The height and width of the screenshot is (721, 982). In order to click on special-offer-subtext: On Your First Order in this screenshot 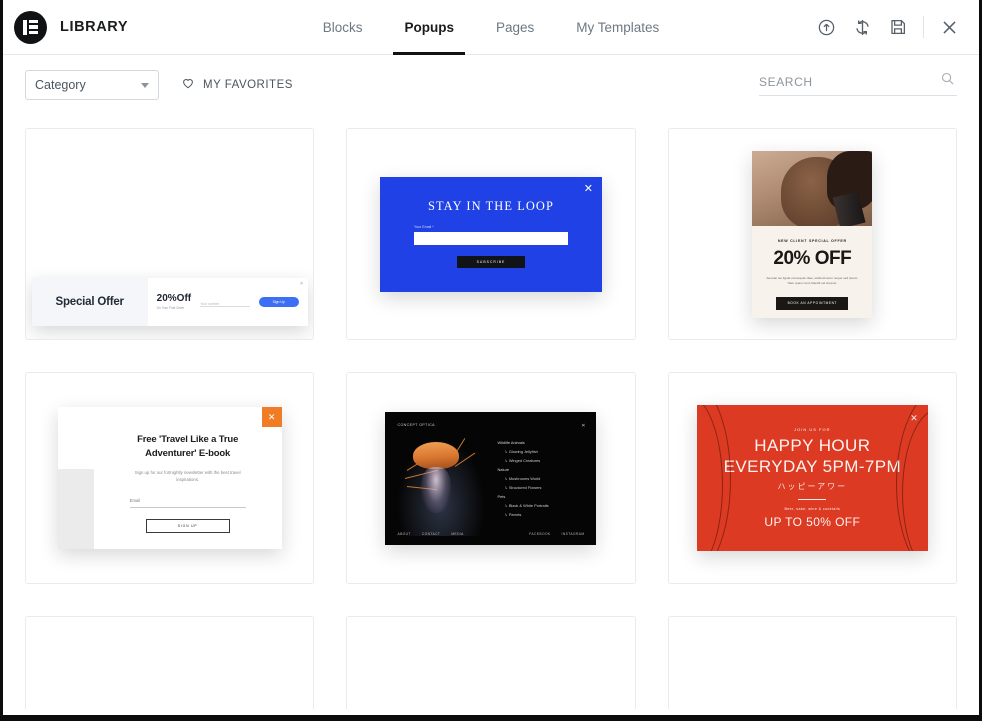, I will do `click(170, 308)`.